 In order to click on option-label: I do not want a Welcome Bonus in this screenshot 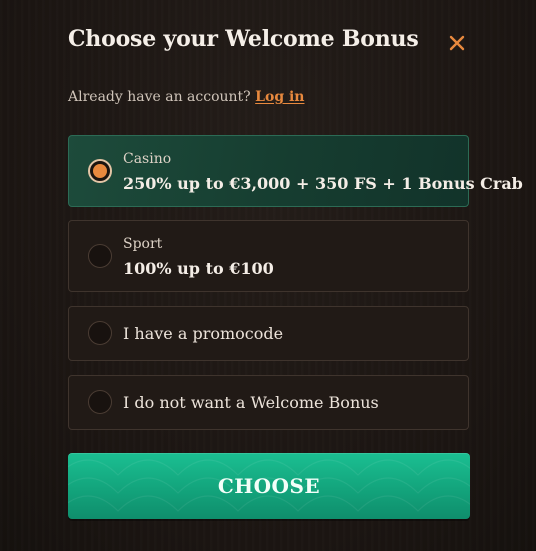, I will do `click(251, 402)`.